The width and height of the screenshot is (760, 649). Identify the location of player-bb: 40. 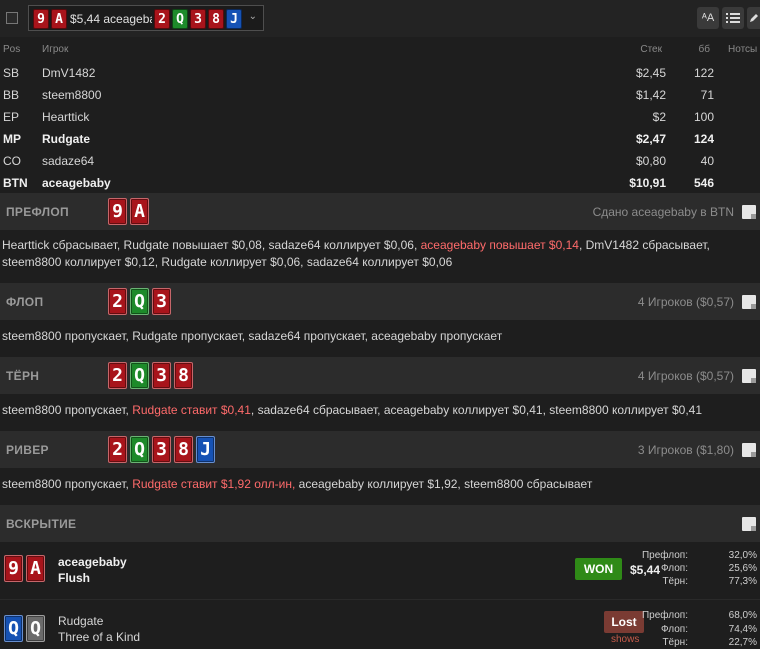
(707, 161).